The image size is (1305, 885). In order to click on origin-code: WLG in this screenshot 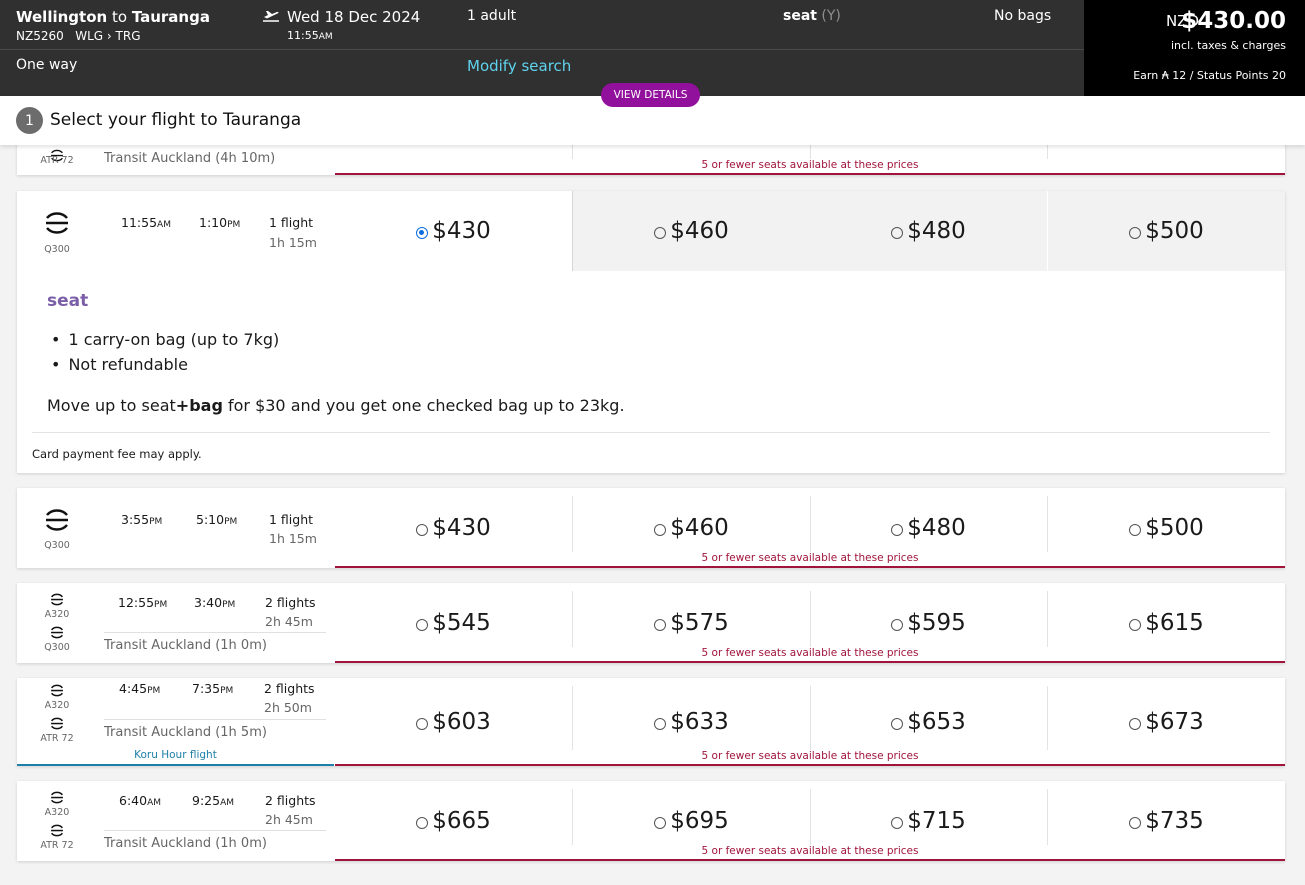, I will do `click(89, 36)`.